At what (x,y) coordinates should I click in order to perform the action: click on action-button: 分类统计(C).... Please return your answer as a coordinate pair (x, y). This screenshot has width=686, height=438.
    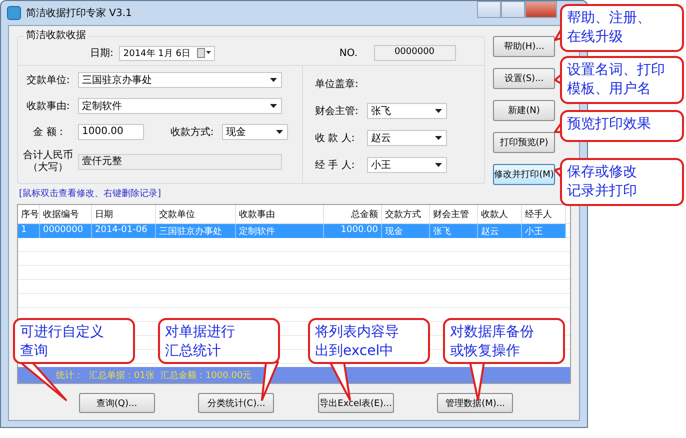
    Looking at the image, I should click on (236, 403).